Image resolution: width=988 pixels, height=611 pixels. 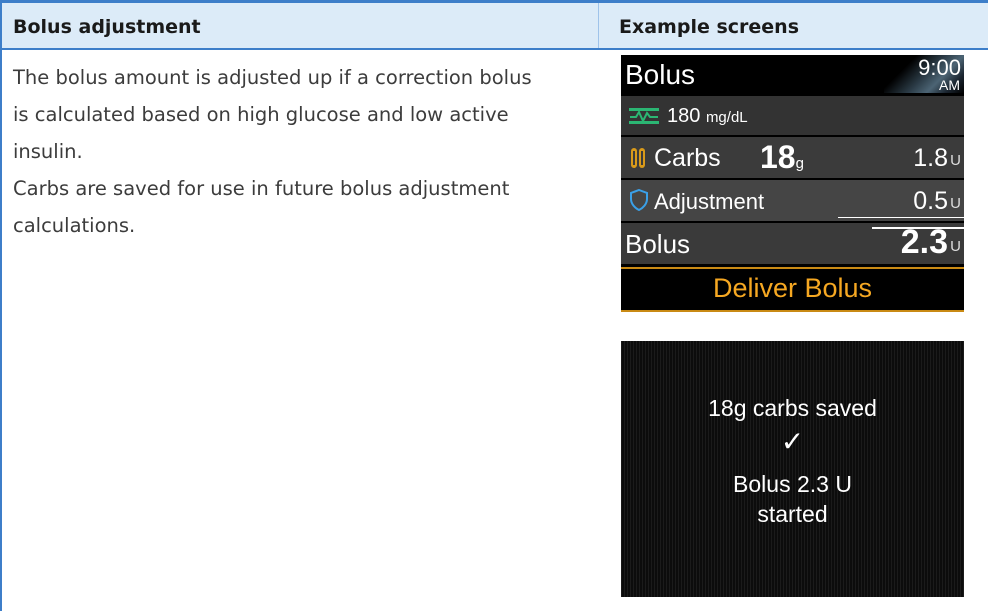 I want to click on carbs-saved-message: 18g carbs saved, so click(x=792, y=408).